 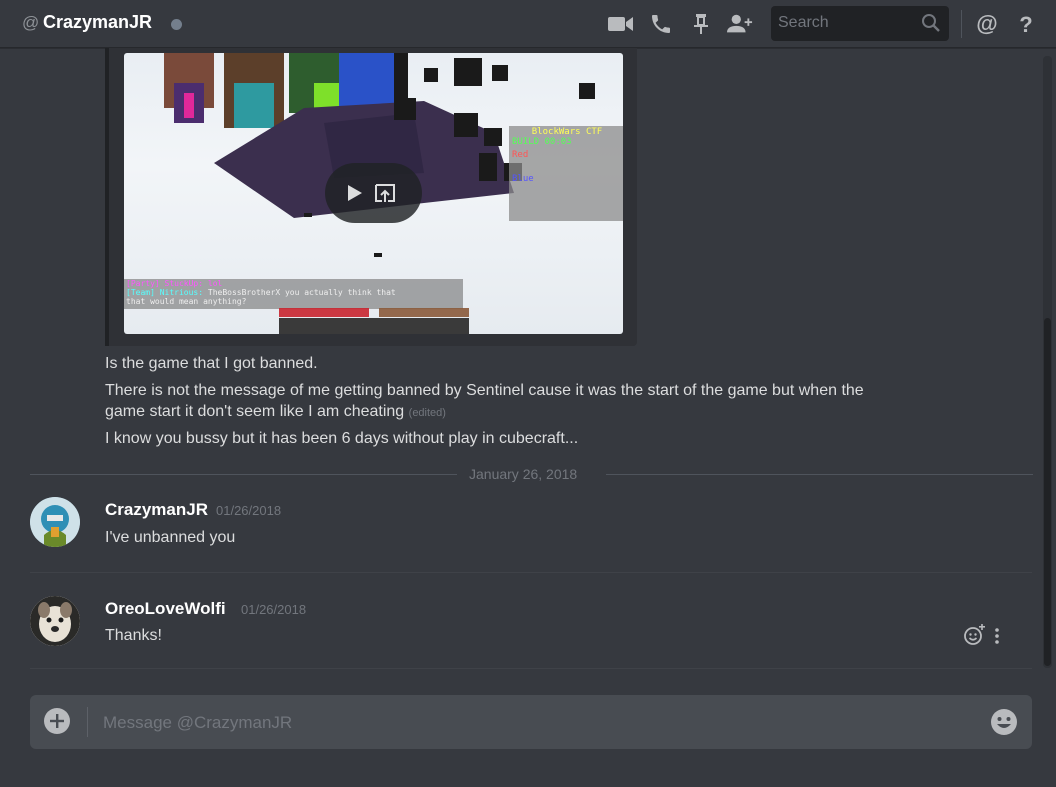 What do you see at coordinates (740, 24) in the screenshot?
I see `add-friend-icon` at bounding box center [740, 24].